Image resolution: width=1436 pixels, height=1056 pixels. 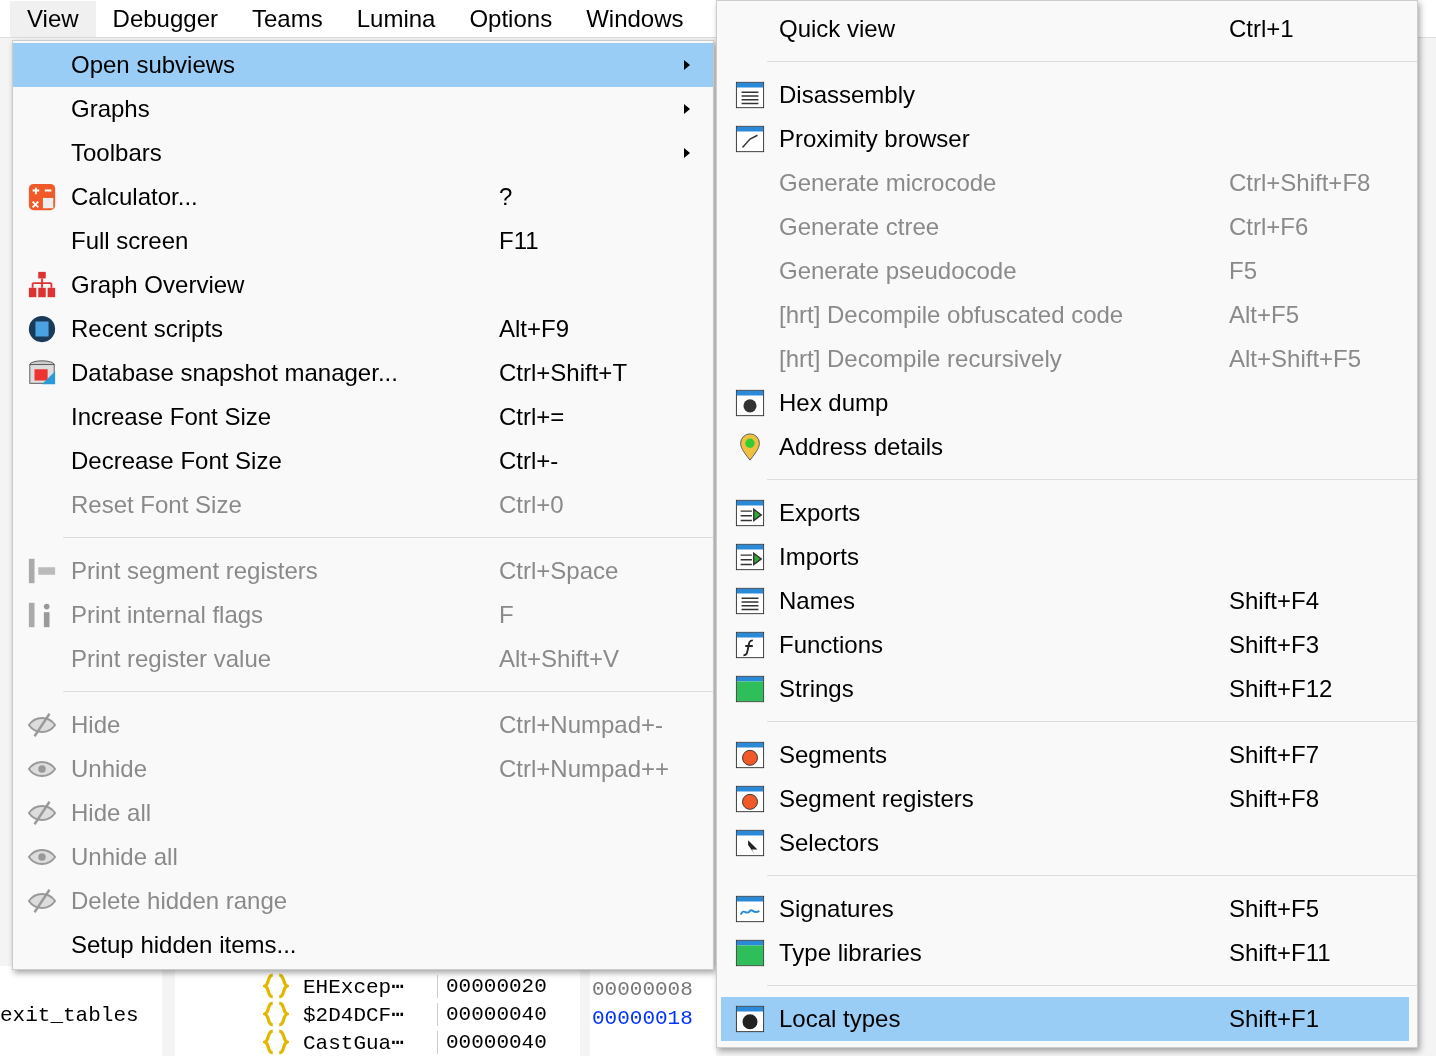 What do you see at coordinates (1065, 645) in the screenshot?
I see `menu-item: Functions Shift+F3` at bounding box center [1065, 645].